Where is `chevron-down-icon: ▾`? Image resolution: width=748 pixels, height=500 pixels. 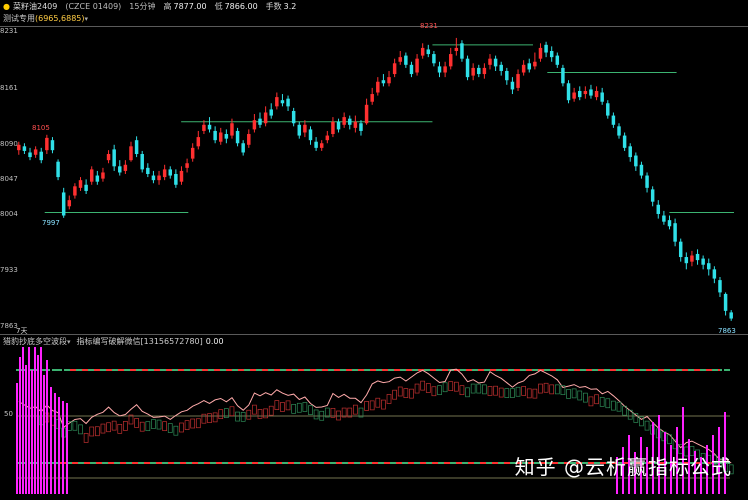 chevron-down-icon: ▾ is located at coordinates (87, 19).